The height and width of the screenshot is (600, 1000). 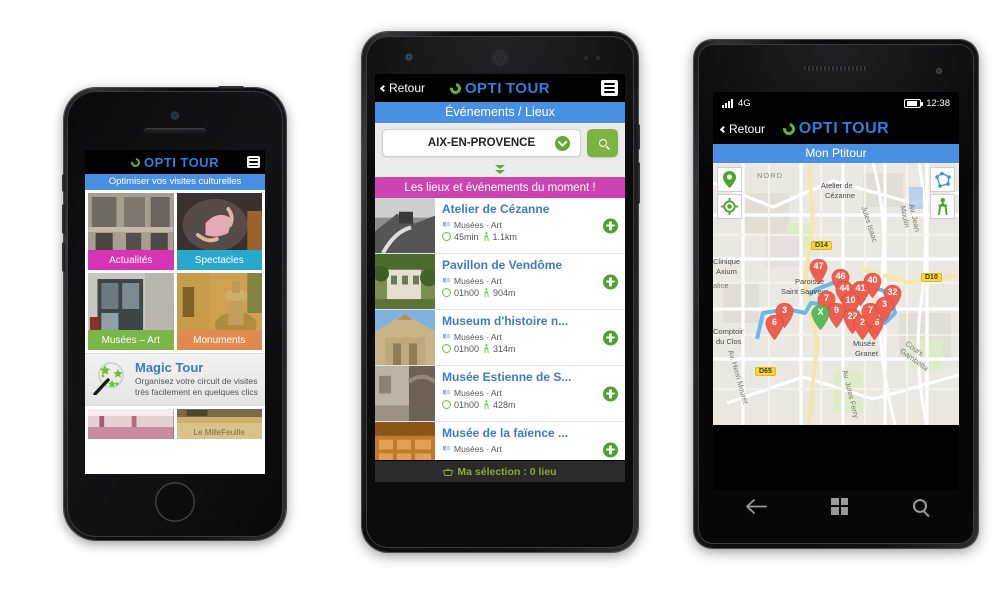 I want to click on start-button, so click(x=840, y=506).